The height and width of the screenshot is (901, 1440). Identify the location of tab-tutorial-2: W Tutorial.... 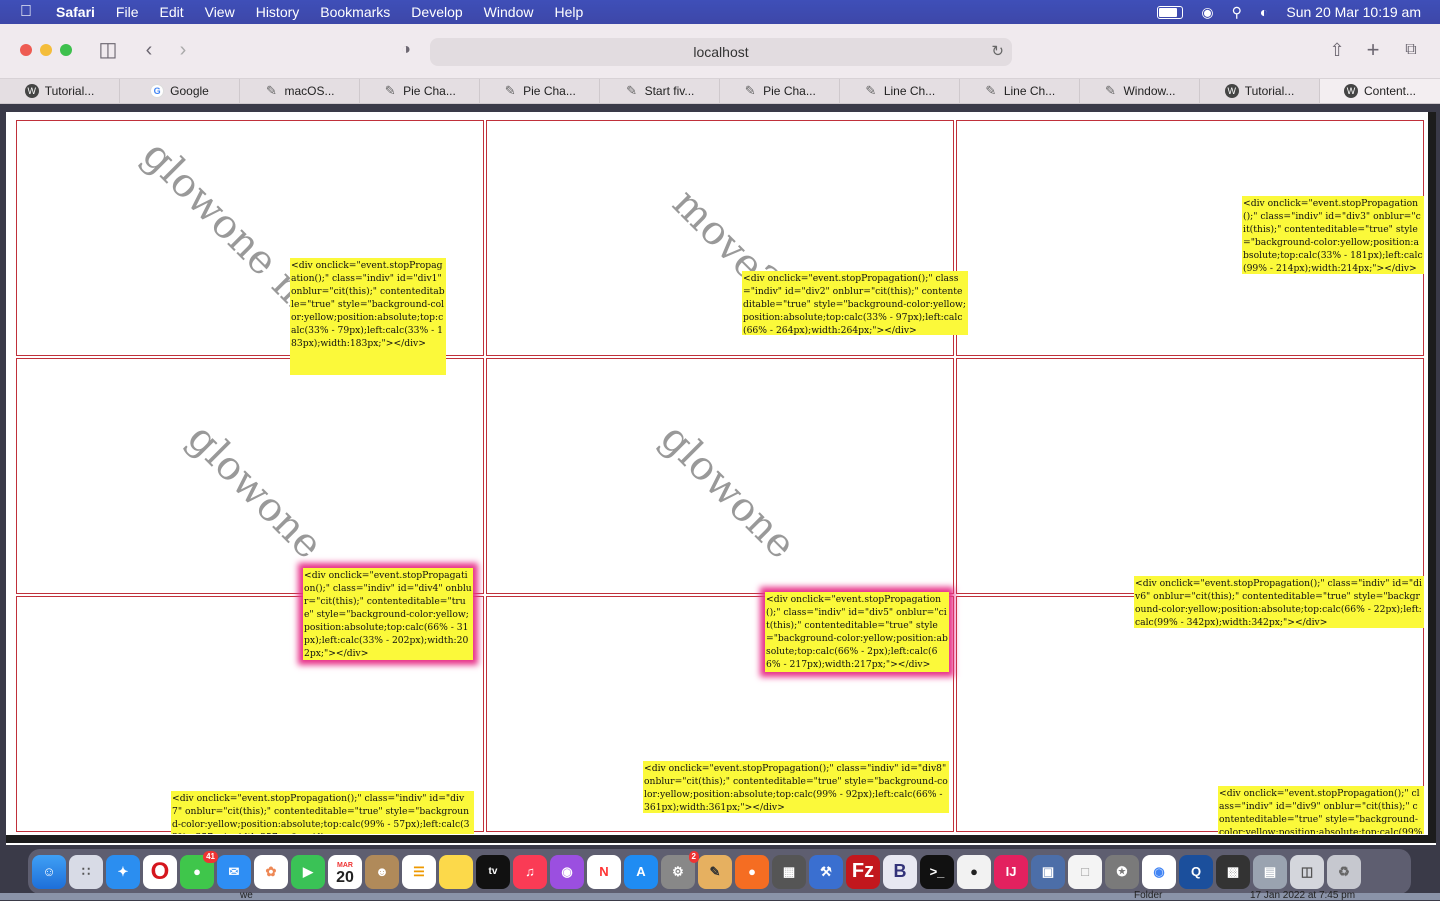
(1260, 91).